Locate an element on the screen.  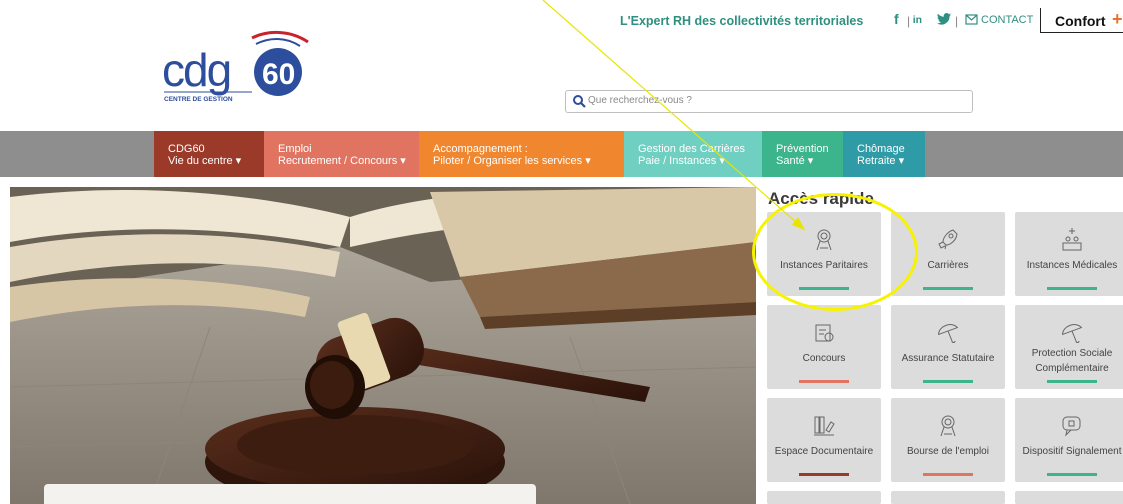
nav-item-subtitle: Vie du centre ▾ is located at coordinates (205, 161).